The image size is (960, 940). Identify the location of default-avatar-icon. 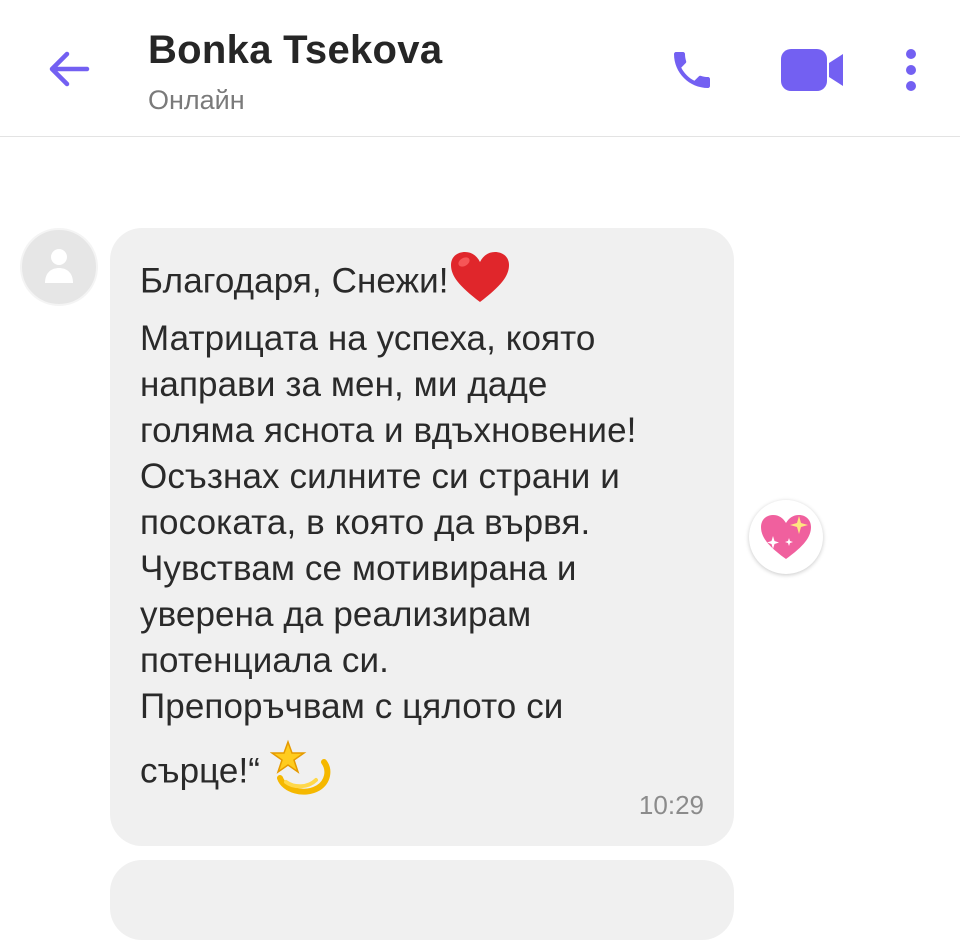
(59, 266).